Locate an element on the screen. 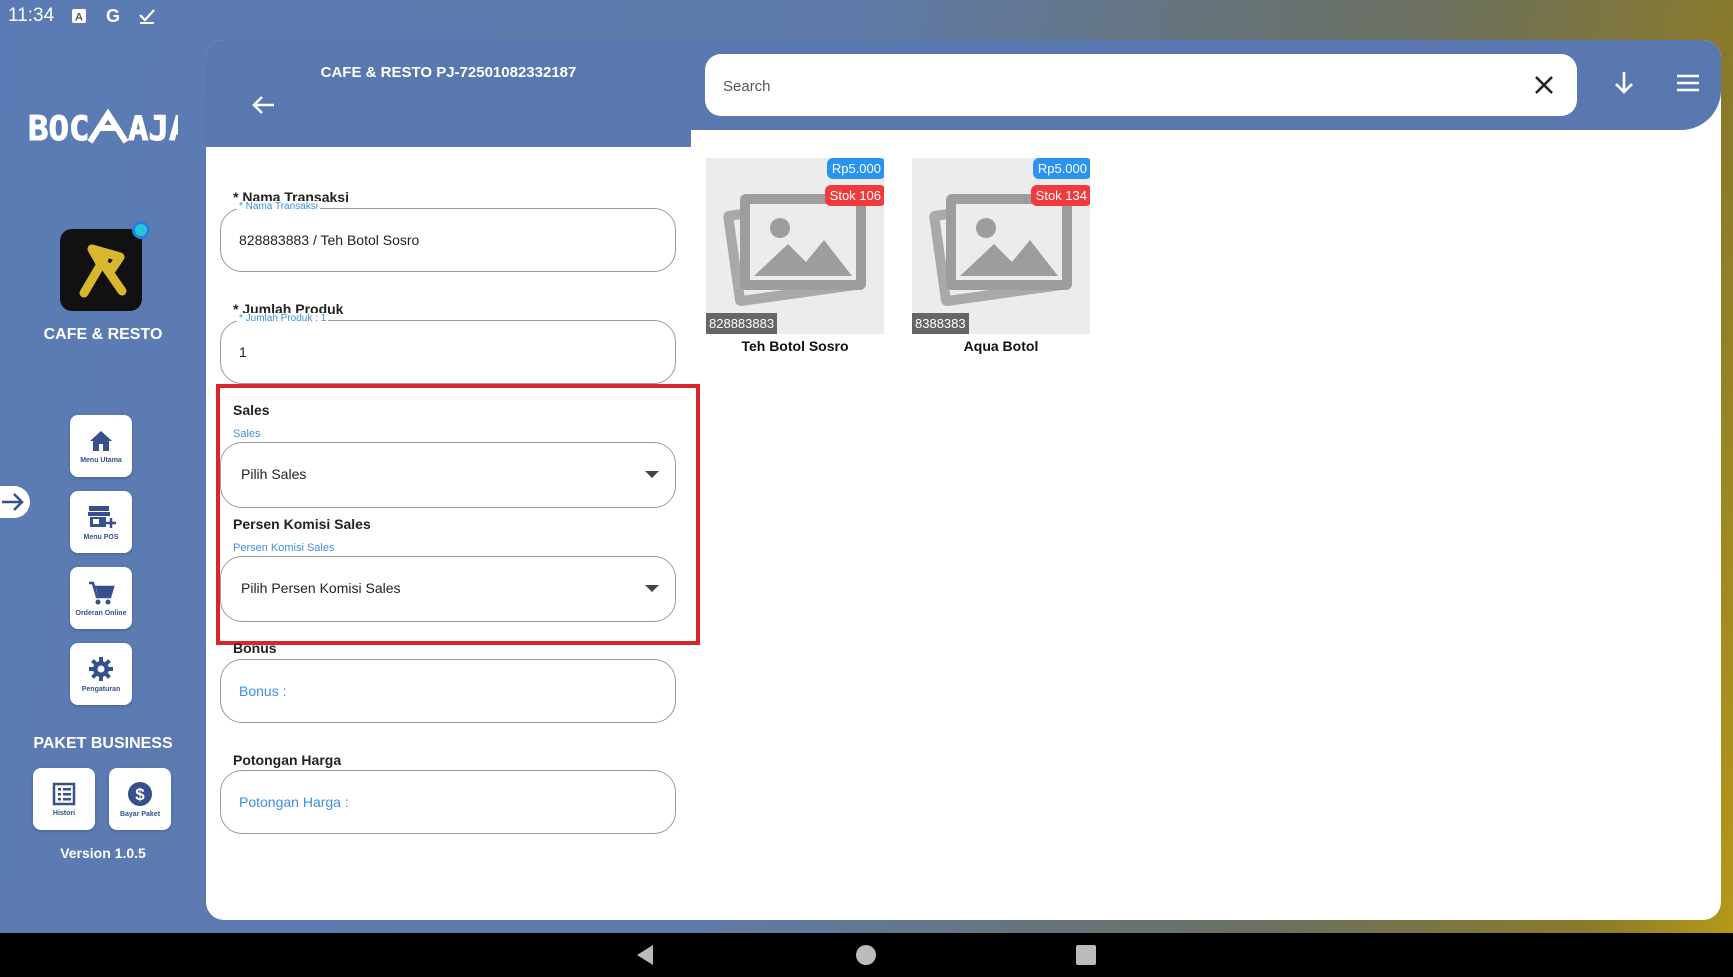  expand-sidebar-button is located at coordinates (15, 502).